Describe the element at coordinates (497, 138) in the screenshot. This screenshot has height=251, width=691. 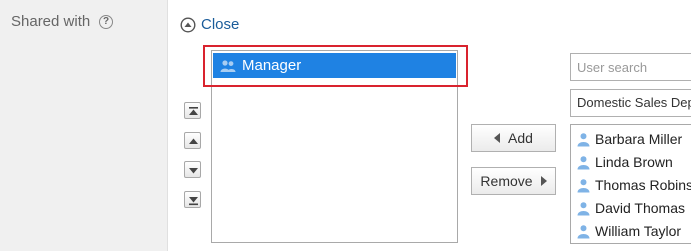
I see `arrow-left-icon` at that location.